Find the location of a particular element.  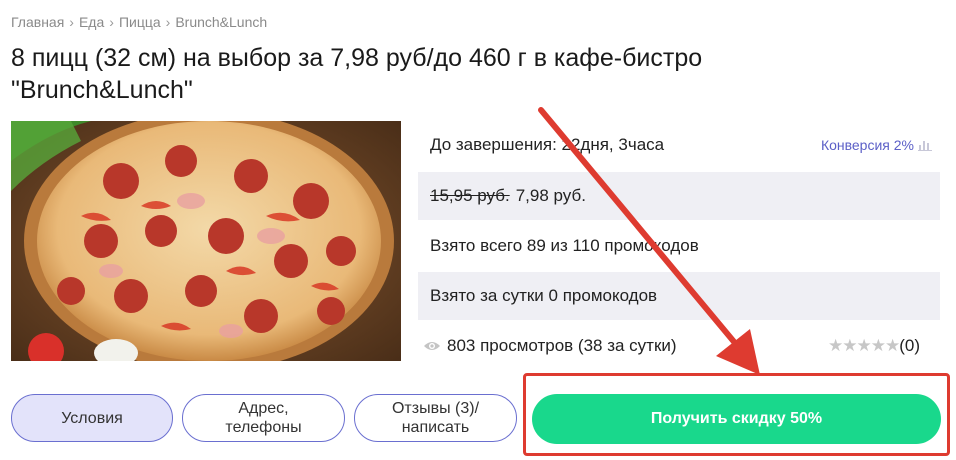

conversion-text: Конверсия 2% is located at coordinates (867, 145).